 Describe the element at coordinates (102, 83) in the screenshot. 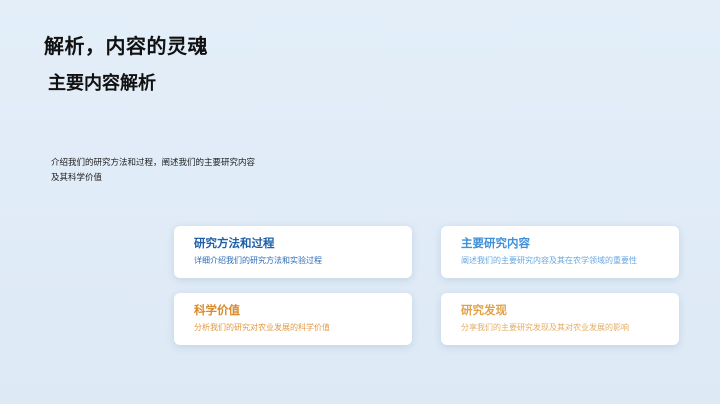

I see `slide-subtitle: 主要内容解析` at that location.